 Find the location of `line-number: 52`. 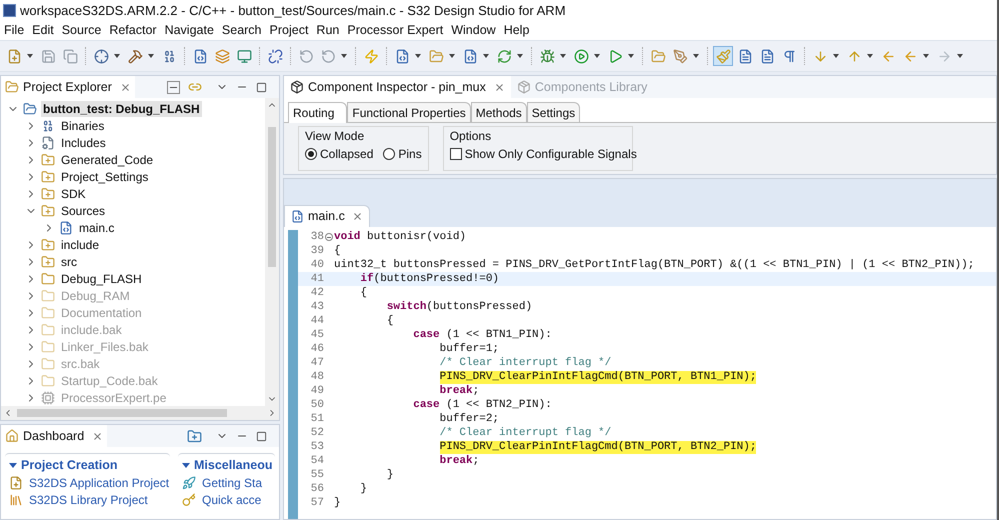

line-number: 52 is located at coordinates (317, 433).